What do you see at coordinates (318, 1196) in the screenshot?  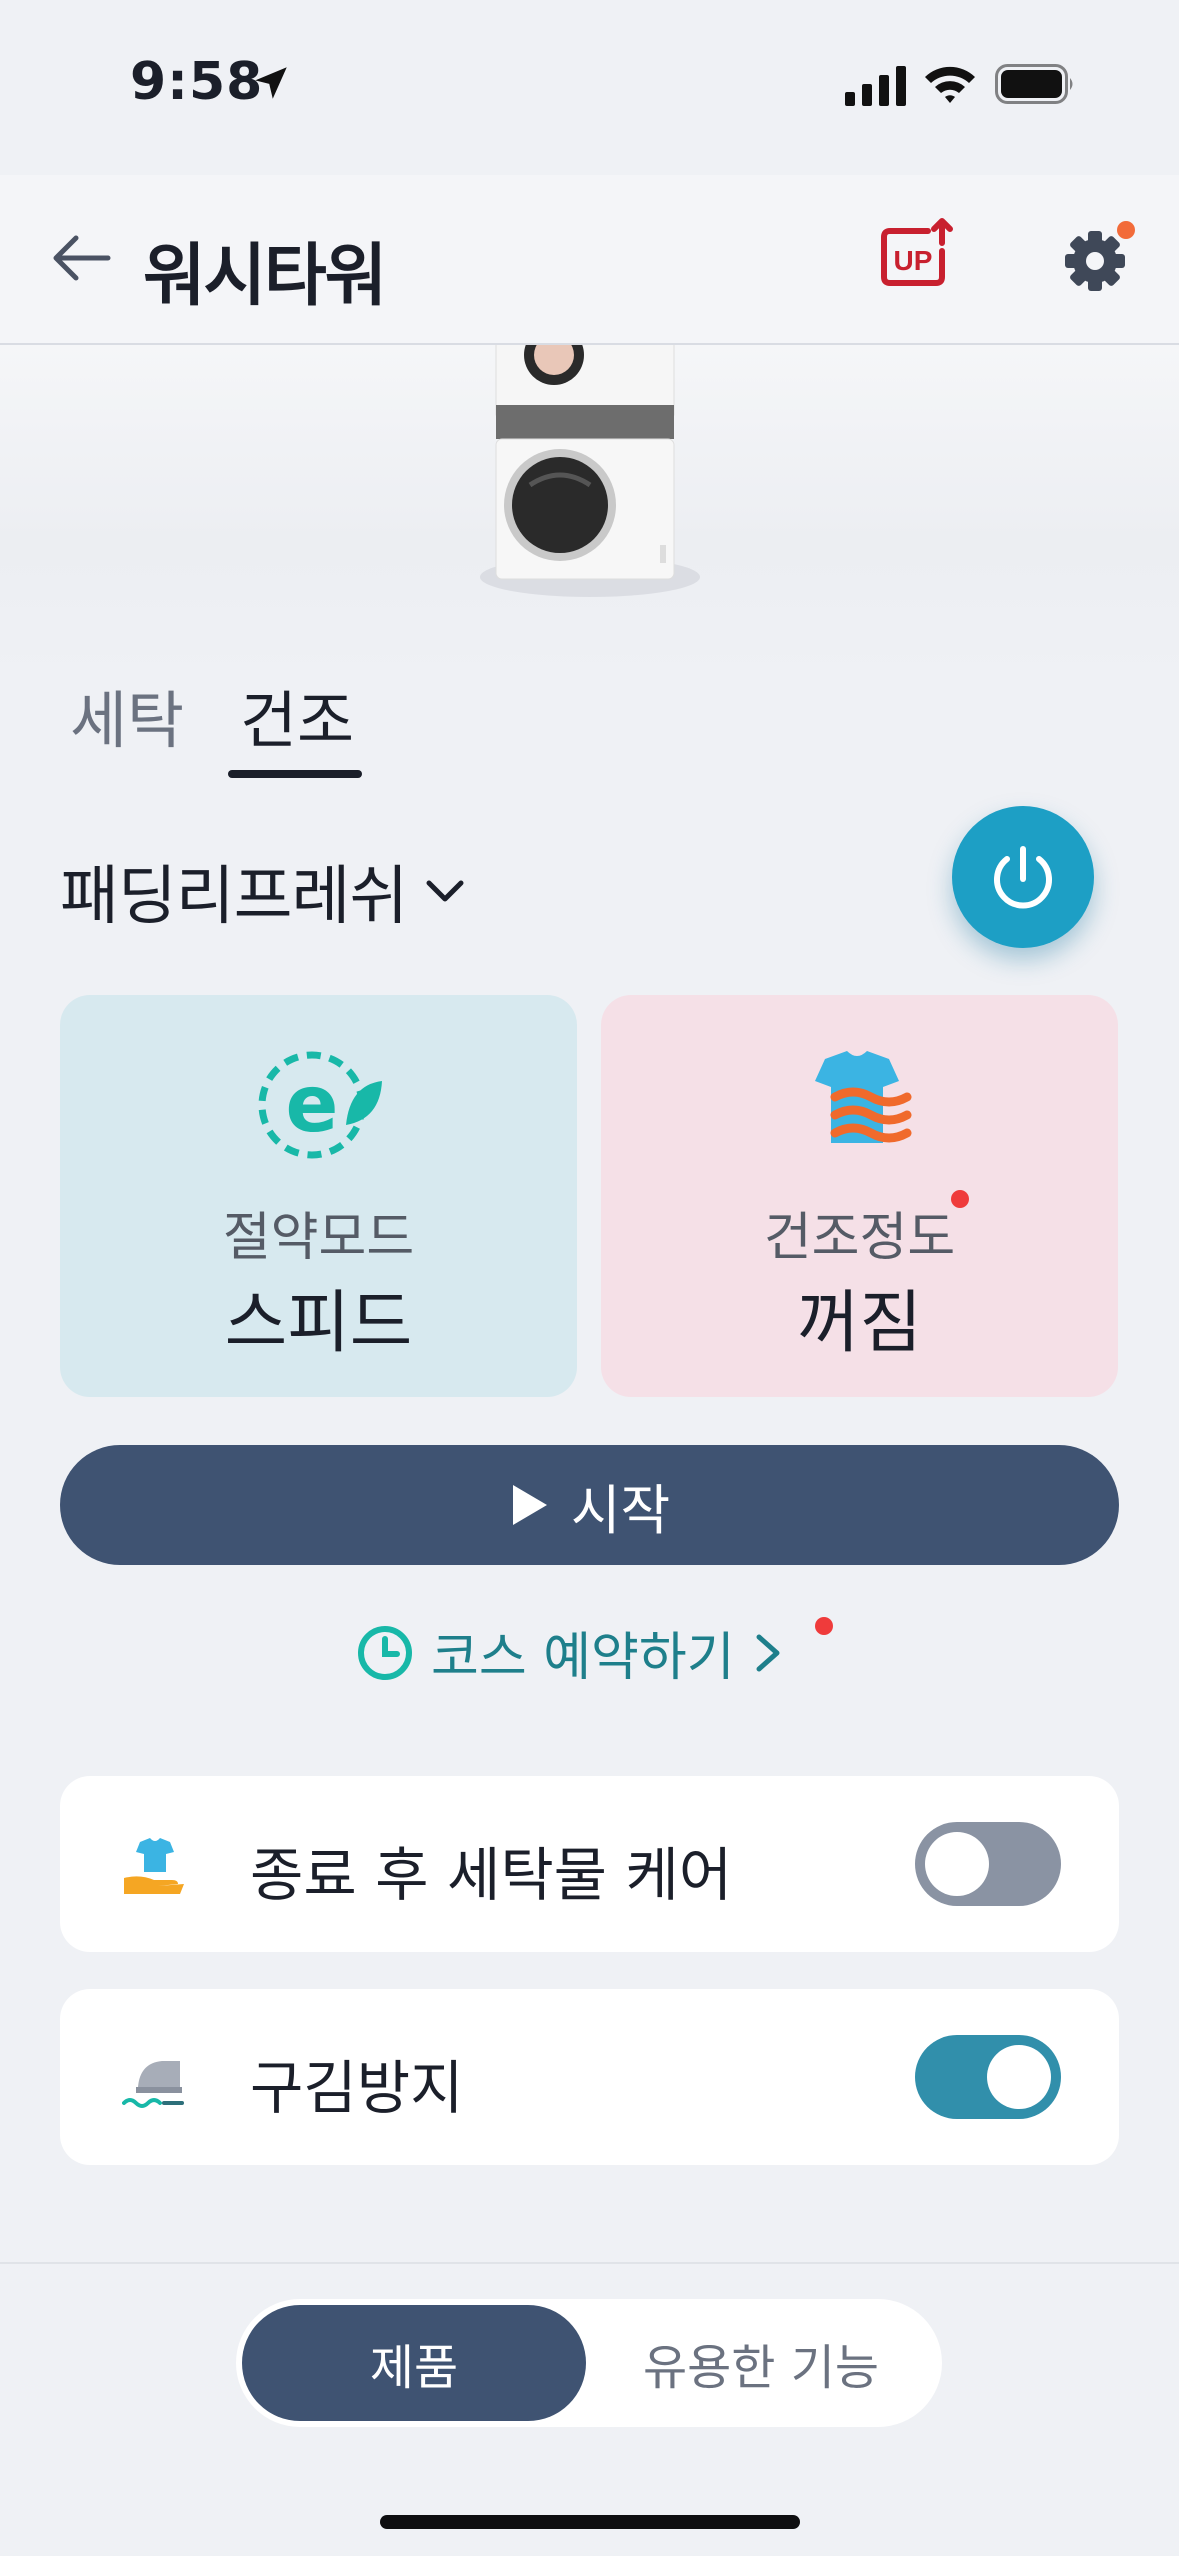 I see `eco-mode-card: e 절약모드 스피드` at bounding box center [318, 1196].